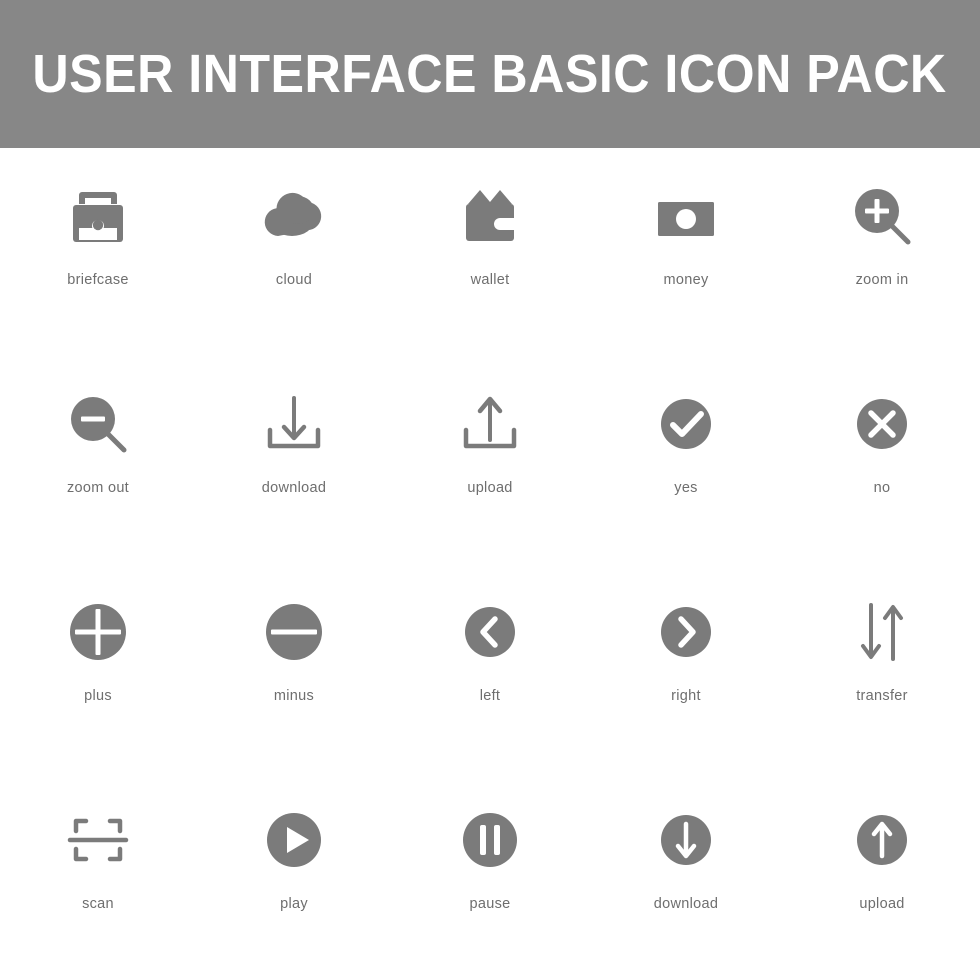 The width and height of the screenshot is (980, 980). I want to click on icon-cell-plus: plus, so click(98, 668).